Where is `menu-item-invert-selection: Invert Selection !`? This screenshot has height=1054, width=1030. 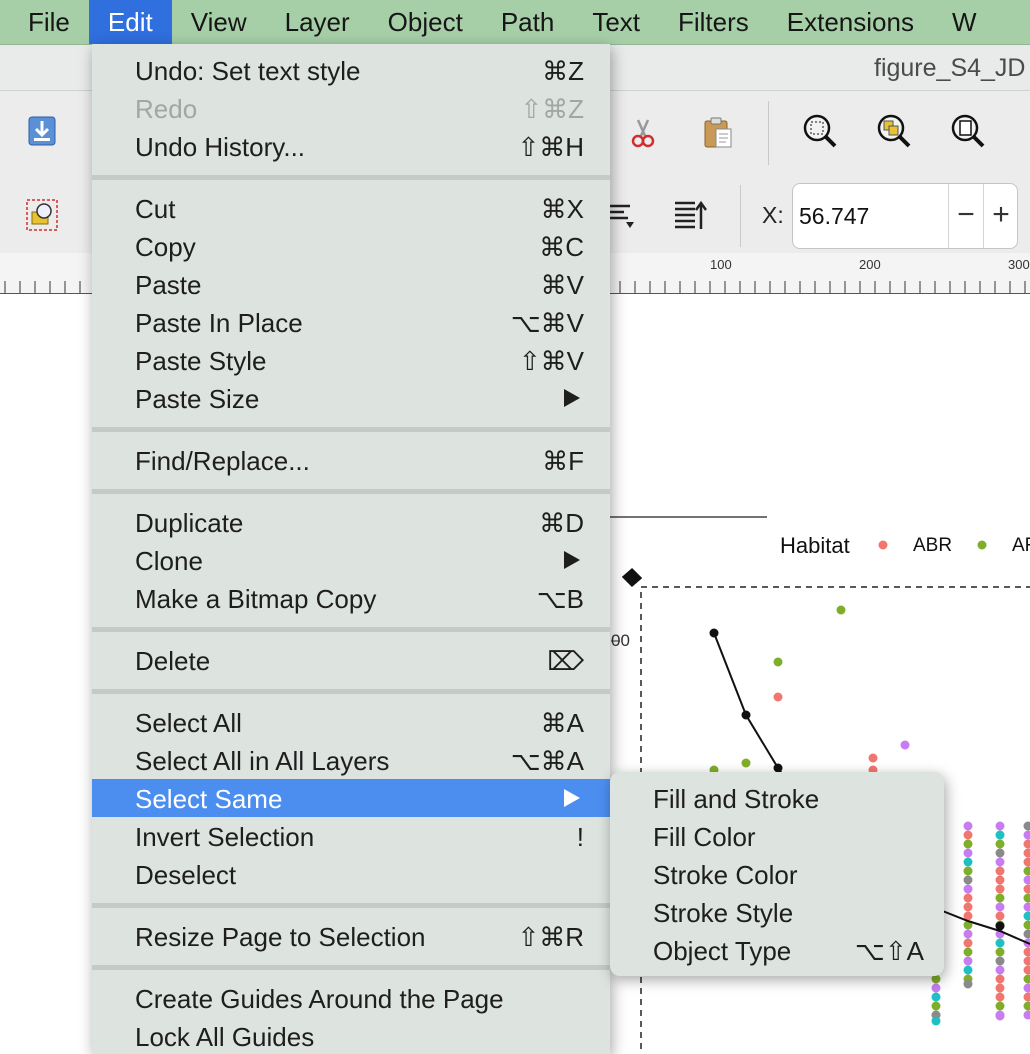 menu-item-invert-selection: Invert Selection ! is located at coordinates (351, 836).